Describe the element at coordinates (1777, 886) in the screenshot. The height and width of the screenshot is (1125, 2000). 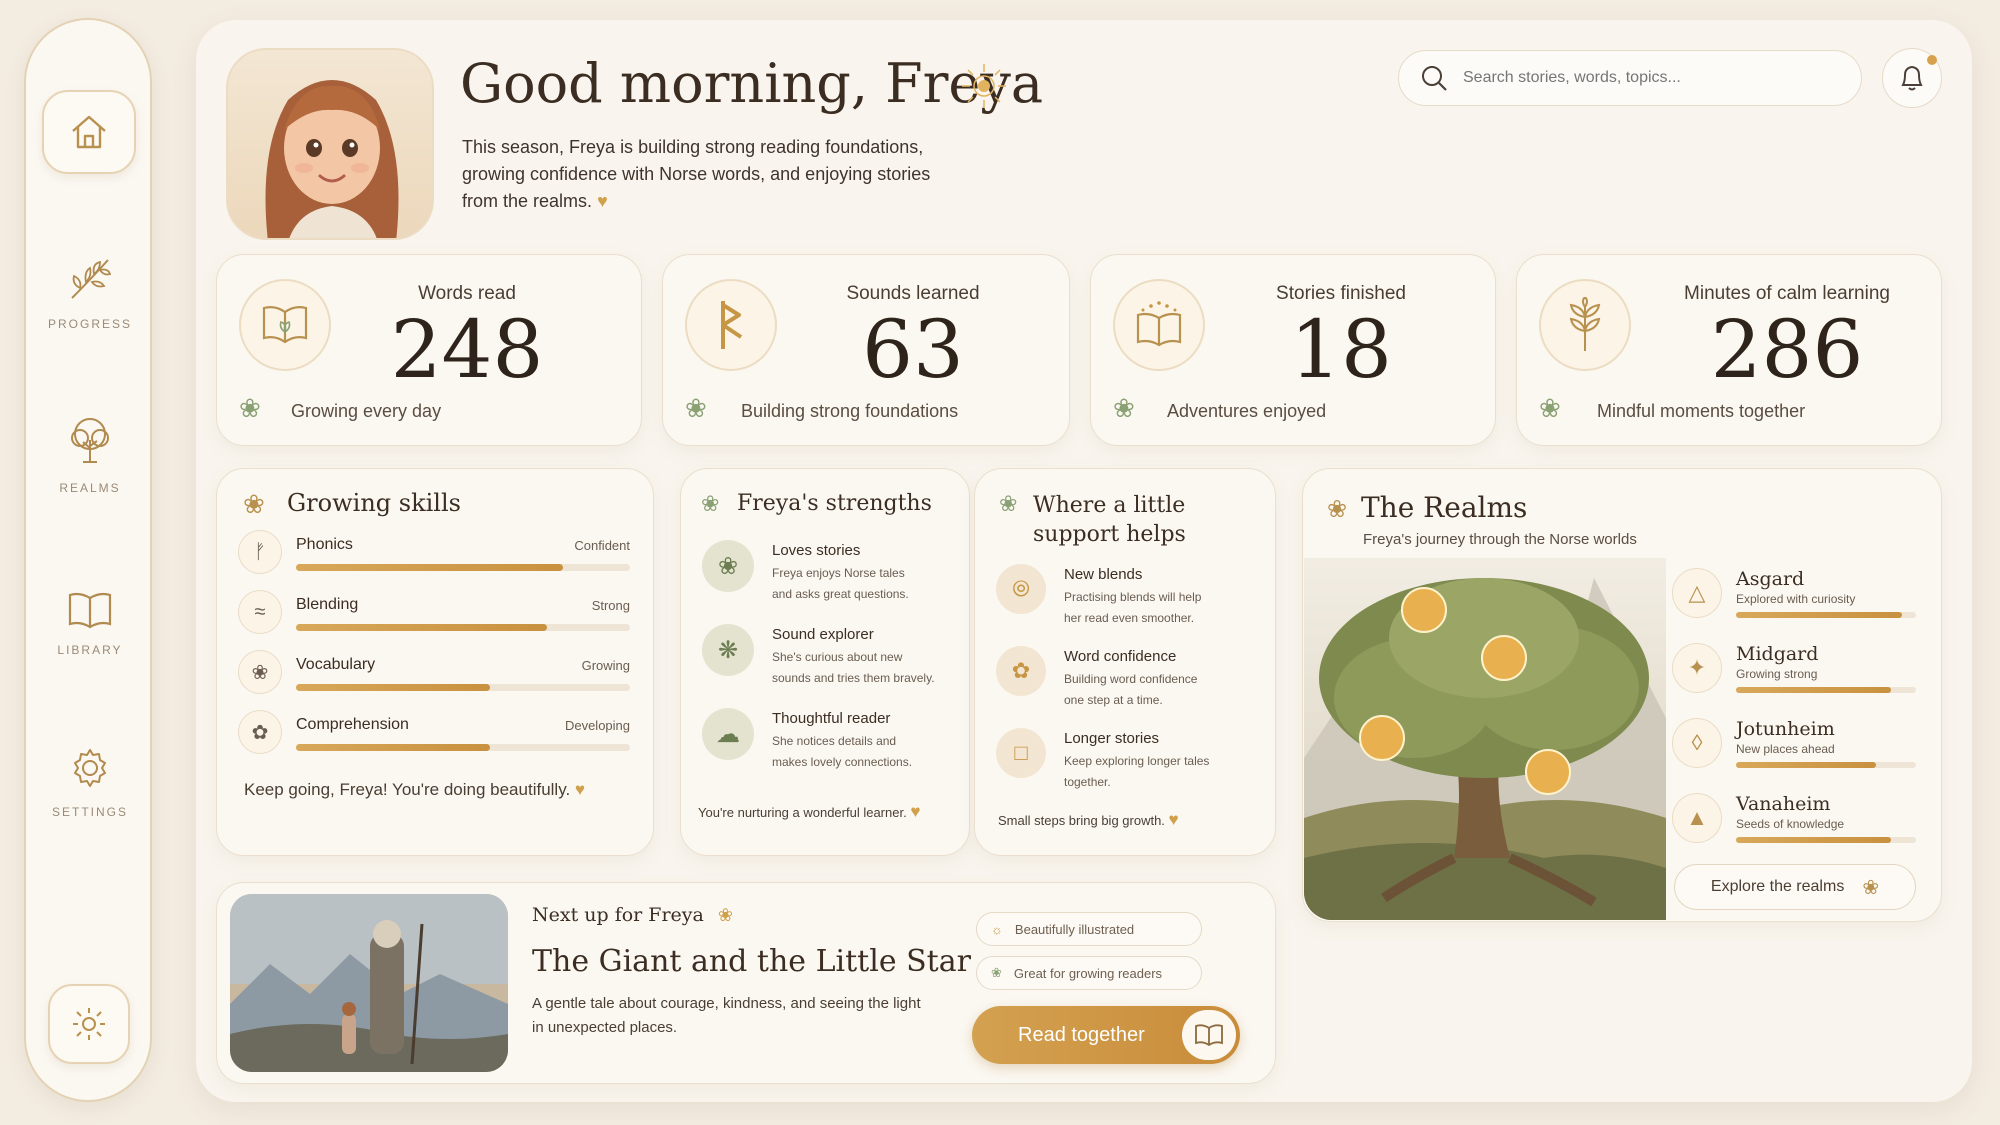
I see `explore-realms-label: Explore the realms` at that location.